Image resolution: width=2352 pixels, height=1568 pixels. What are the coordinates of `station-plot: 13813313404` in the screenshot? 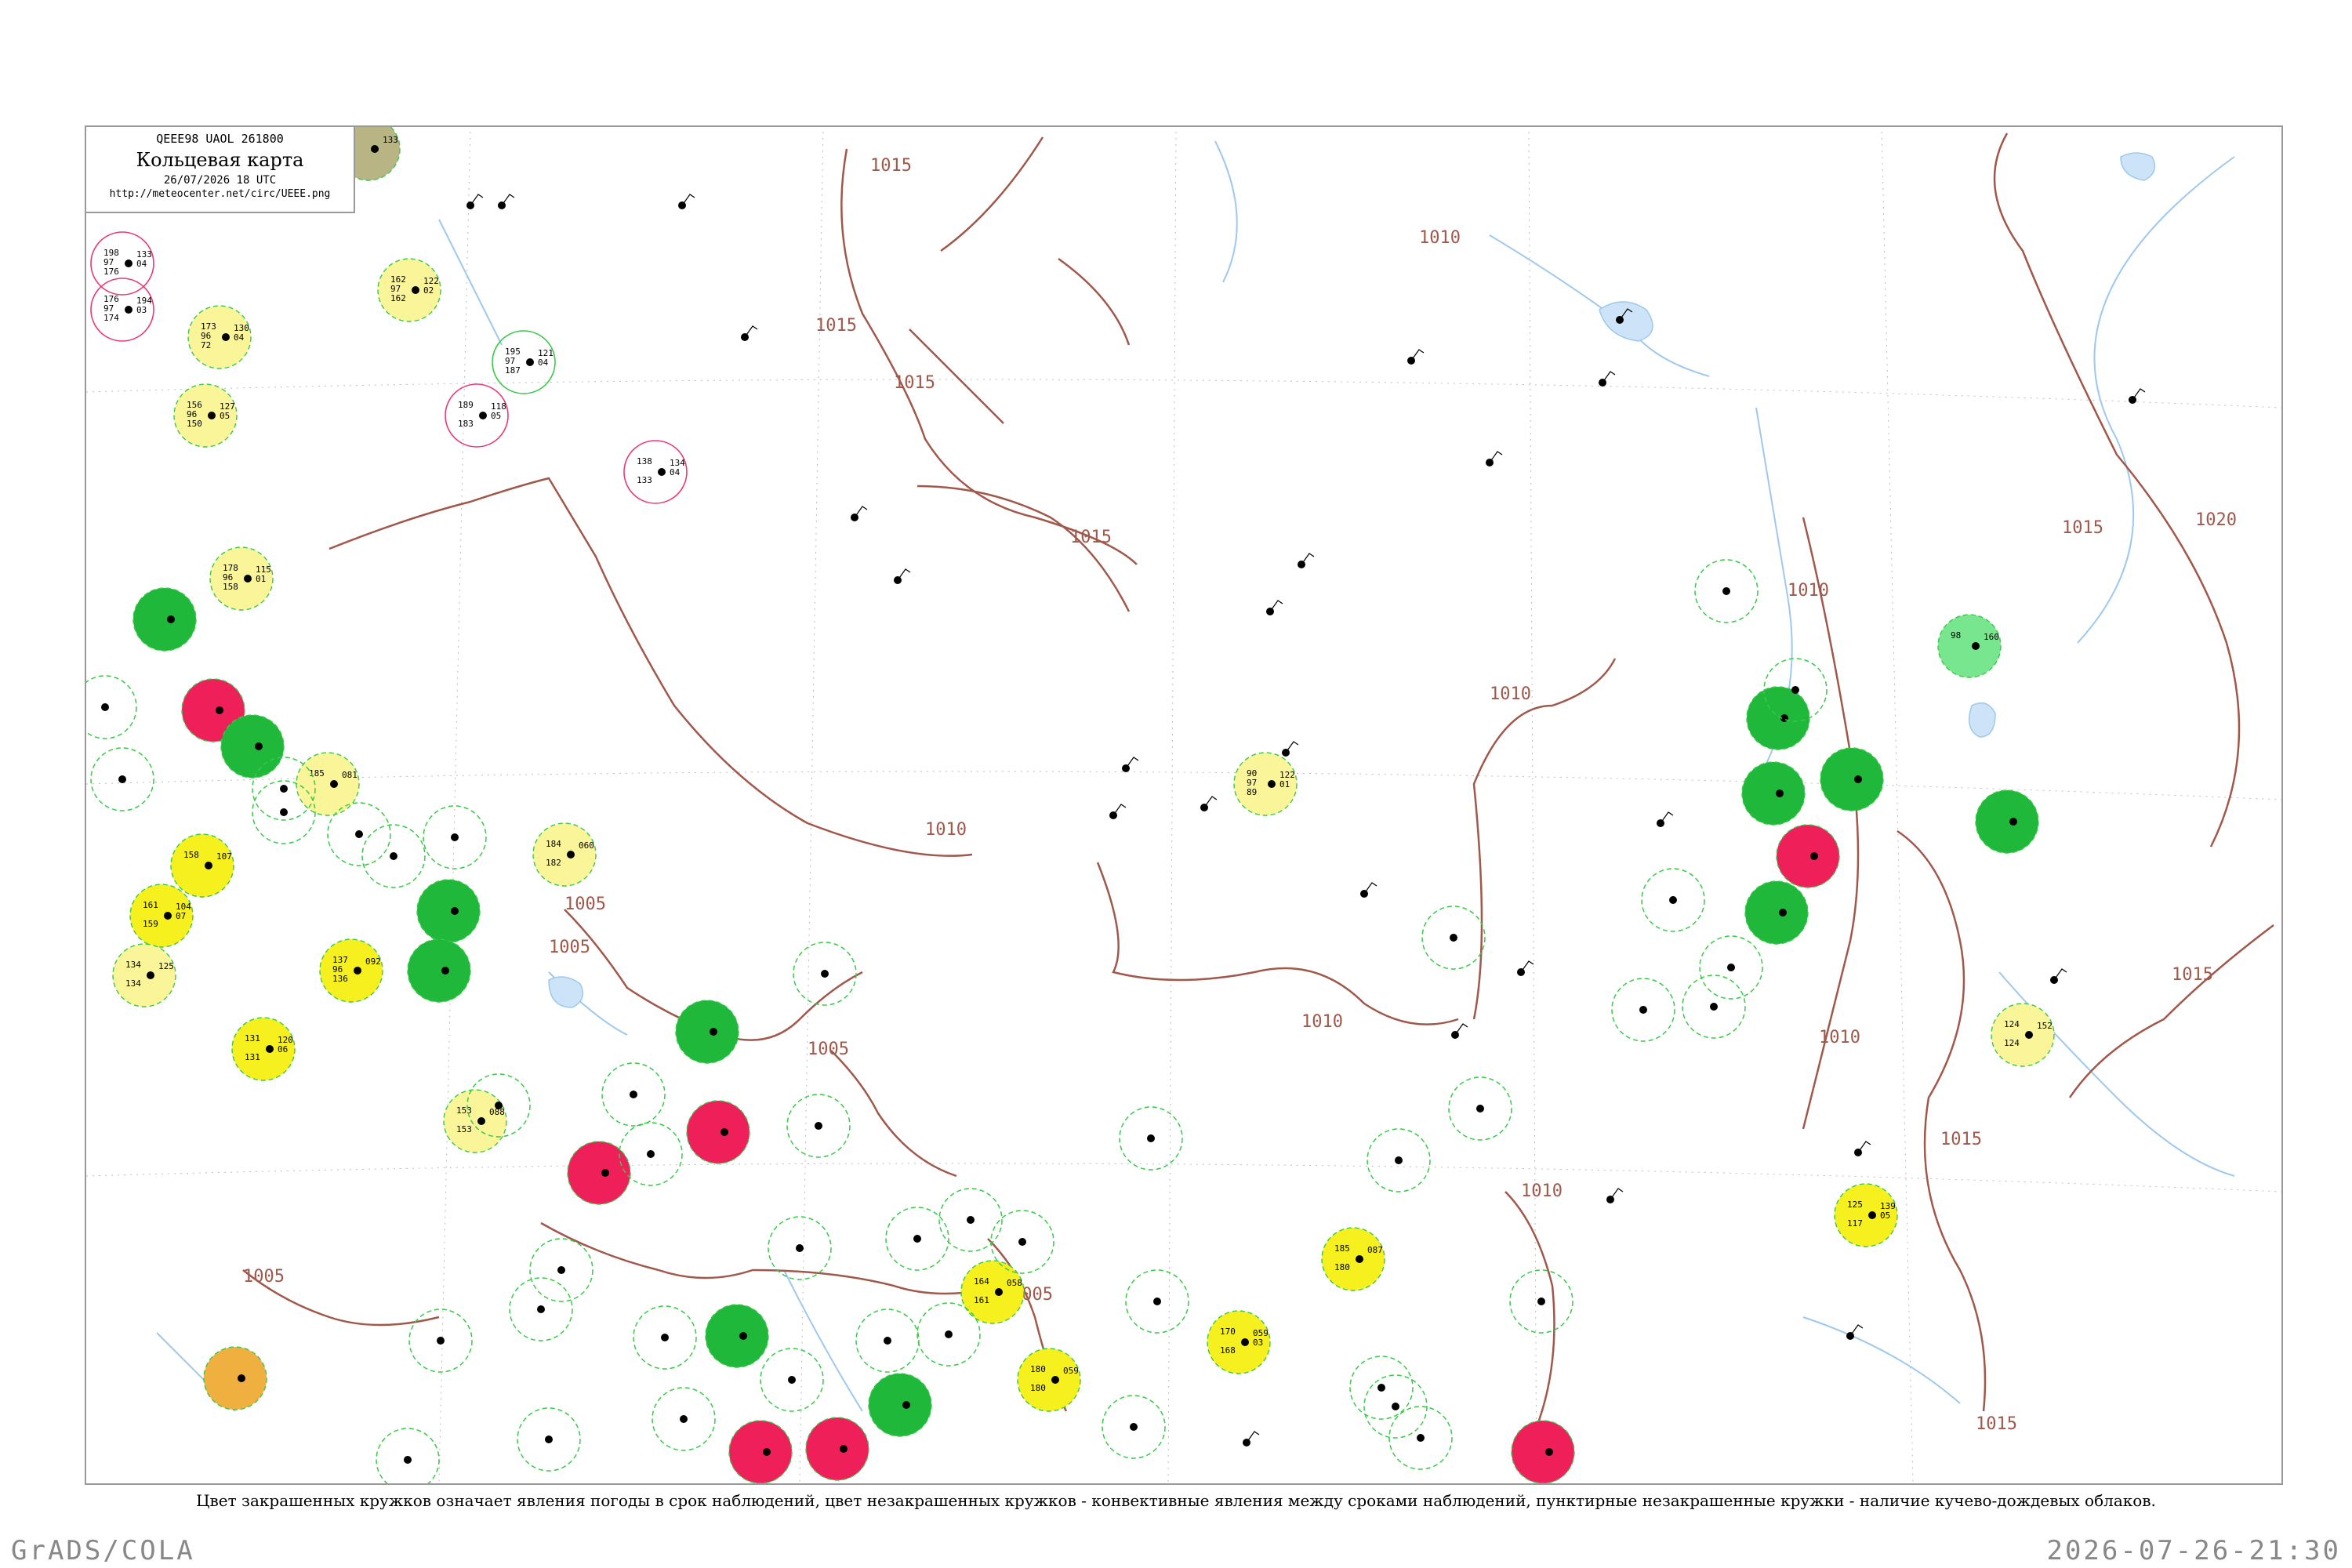 It's located at (655, 472).